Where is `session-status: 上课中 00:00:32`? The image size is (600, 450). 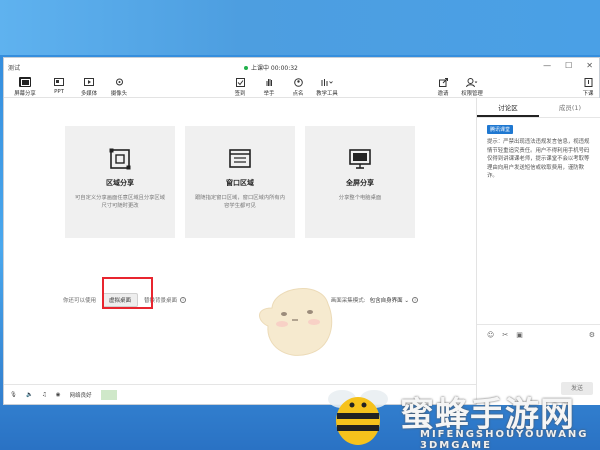
session-status: 上课中 00:00:32 is located at coordinates (271, 67).